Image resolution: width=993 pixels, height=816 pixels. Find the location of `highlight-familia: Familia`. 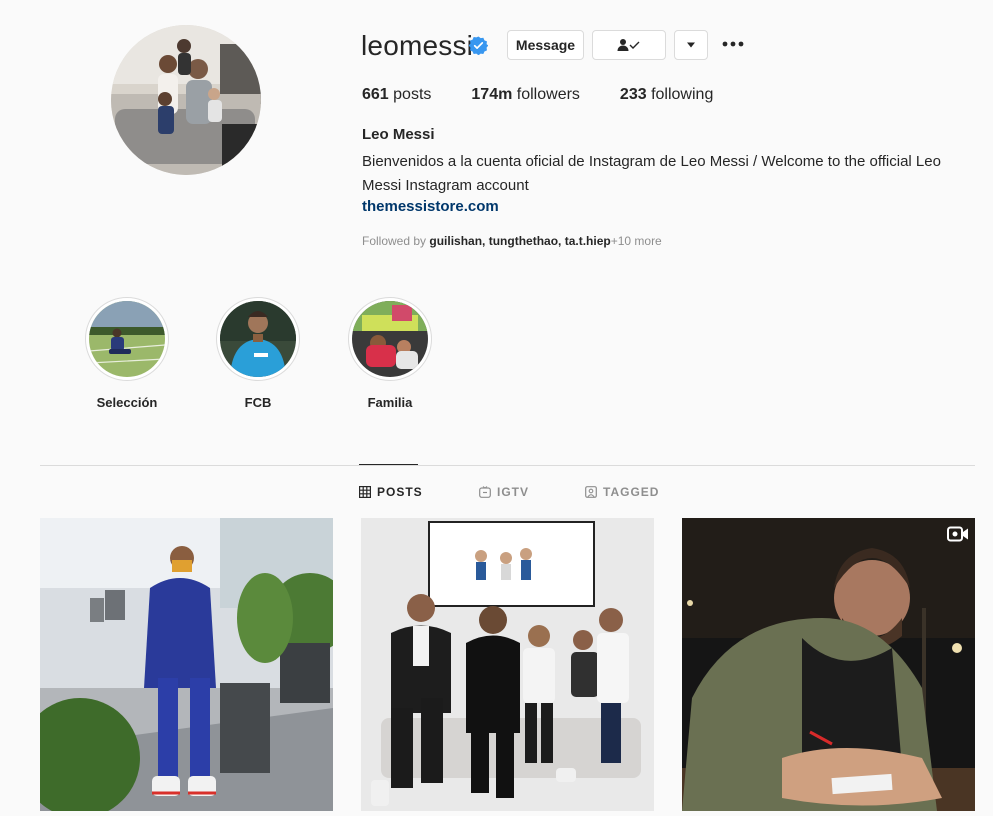

highlight-familia: Familia is located at coordinates (390, 353).